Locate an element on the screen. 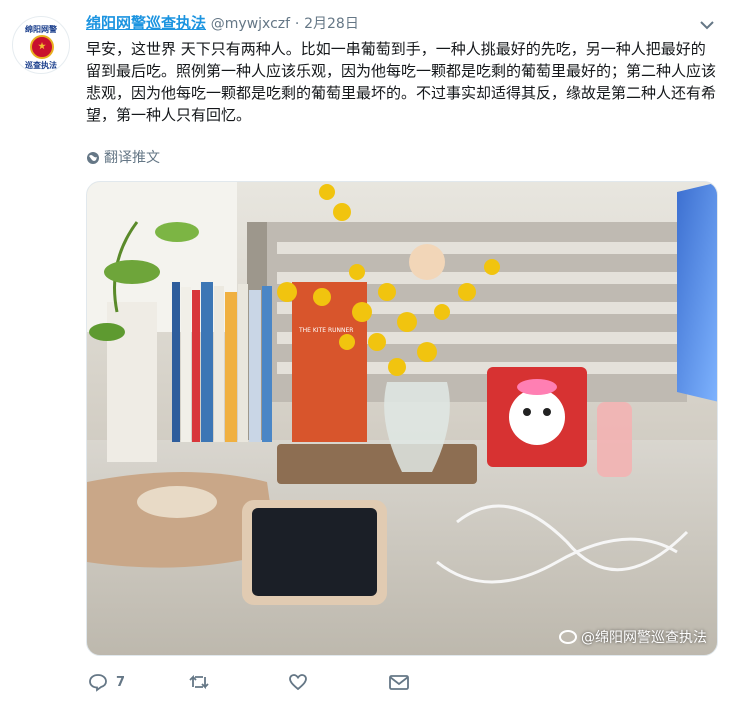  translate-tweet-link: 翻译推文 is located at coordinates (123, 157).